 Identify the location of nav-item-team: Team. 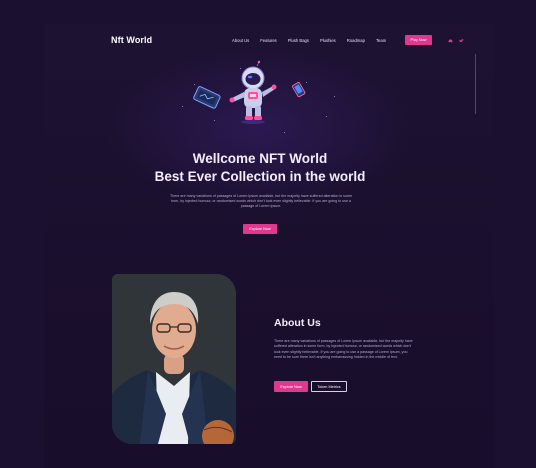
(381, 40).